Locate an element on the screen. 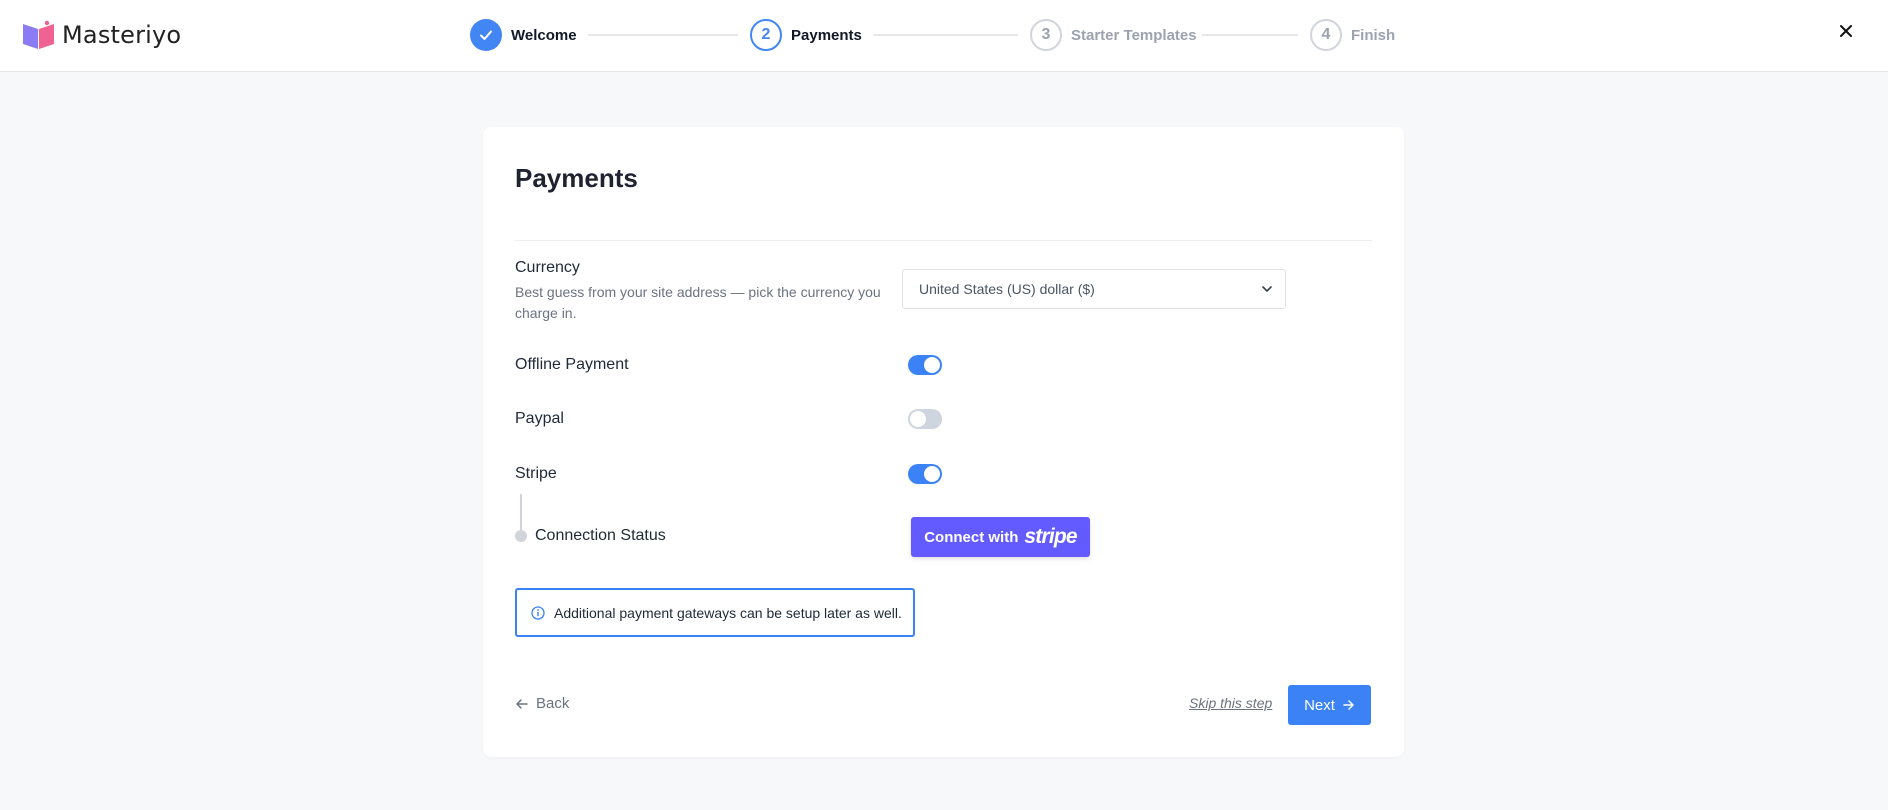  back-label: Back is located at coordinates (553, 703).